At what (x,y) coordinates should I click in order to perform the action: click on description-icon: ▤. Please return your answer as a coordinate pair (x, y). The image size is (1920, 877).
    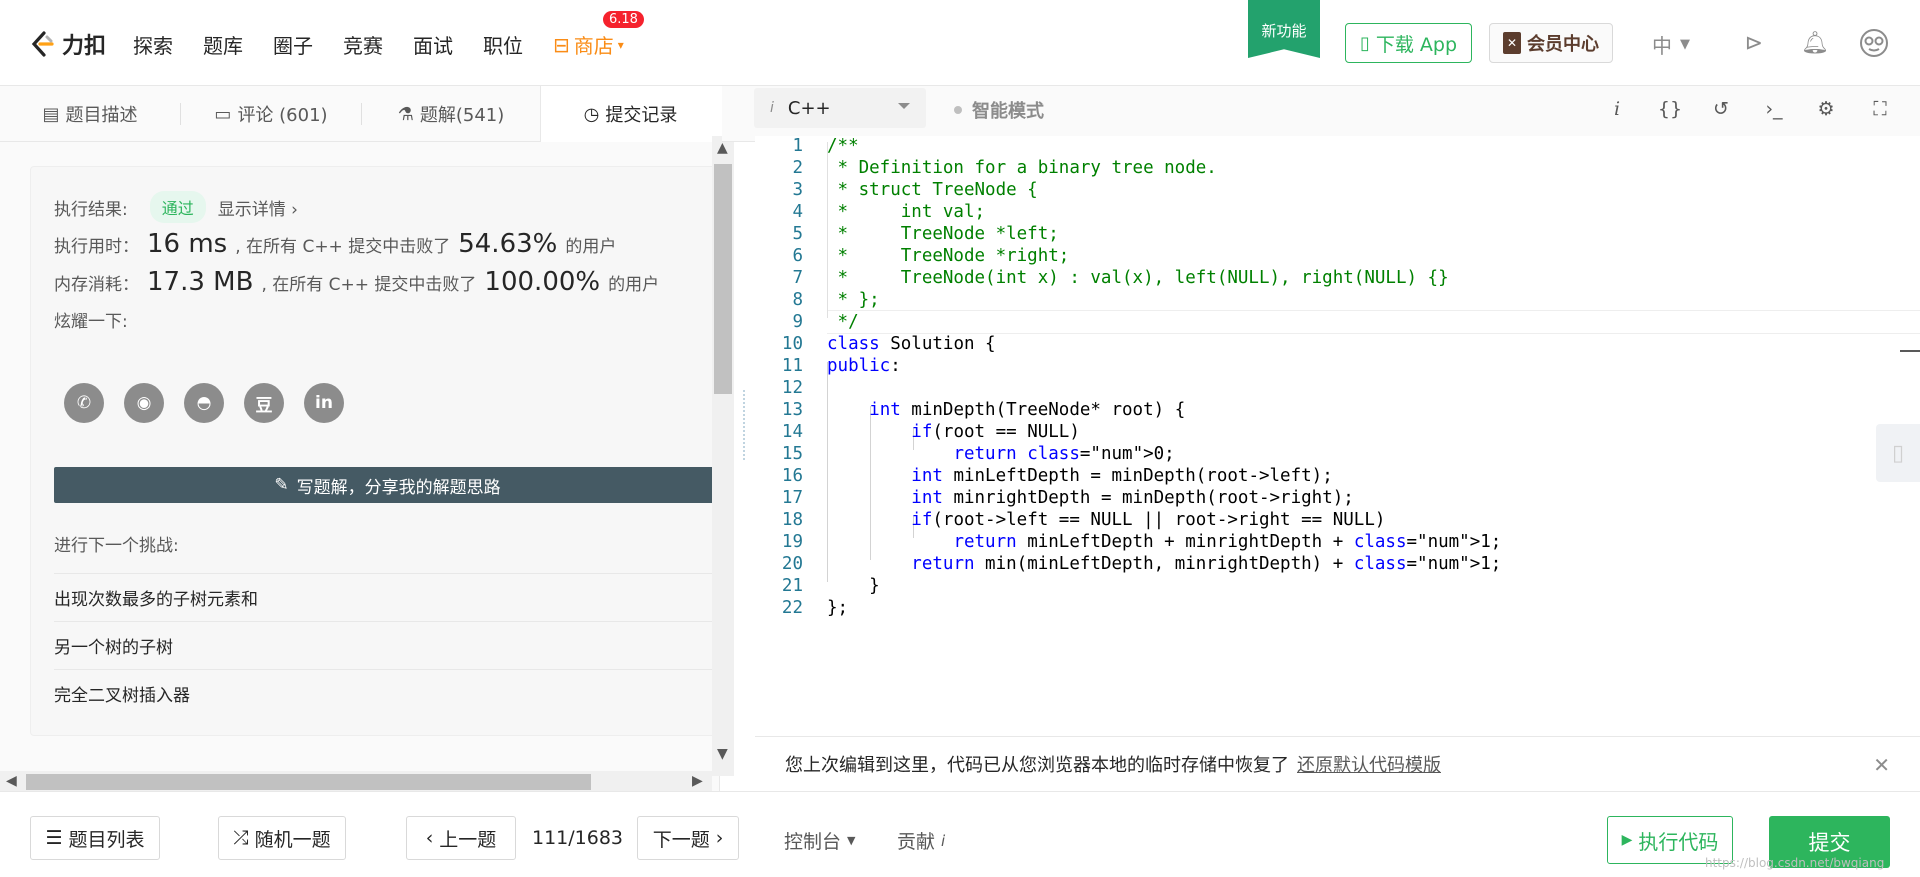
    Looking at the image, I should click on (51, 114).